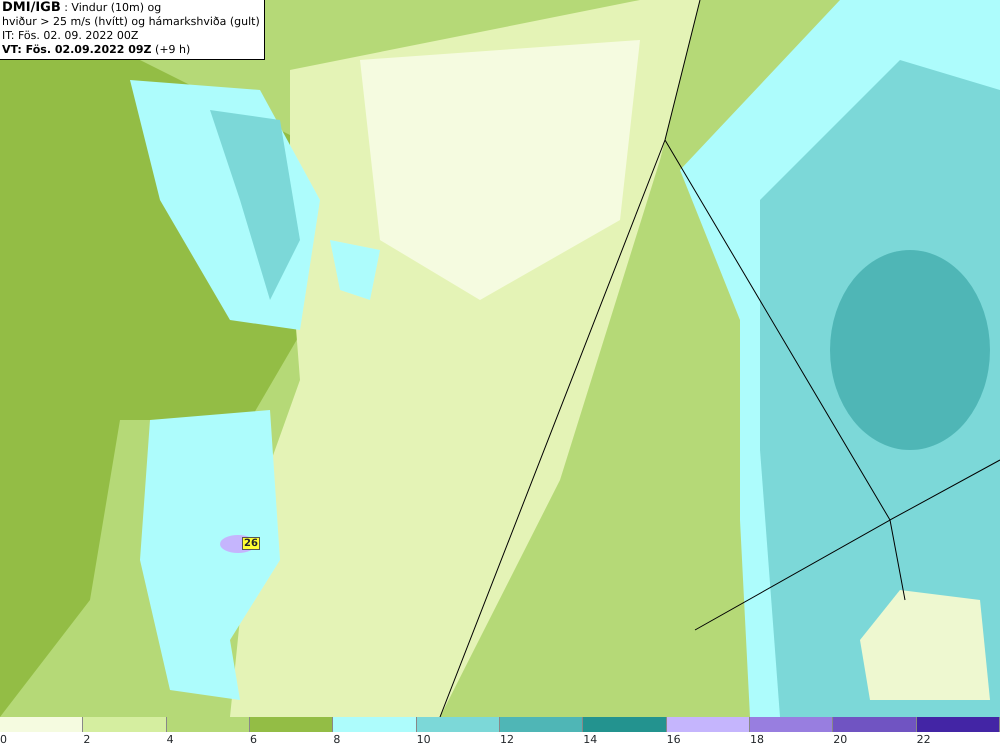 The height and width of the screenshot is (747, 1000). Describe the element at coordinates (923, 739) in the screenshot. I see `legend-label: 22` at that location.